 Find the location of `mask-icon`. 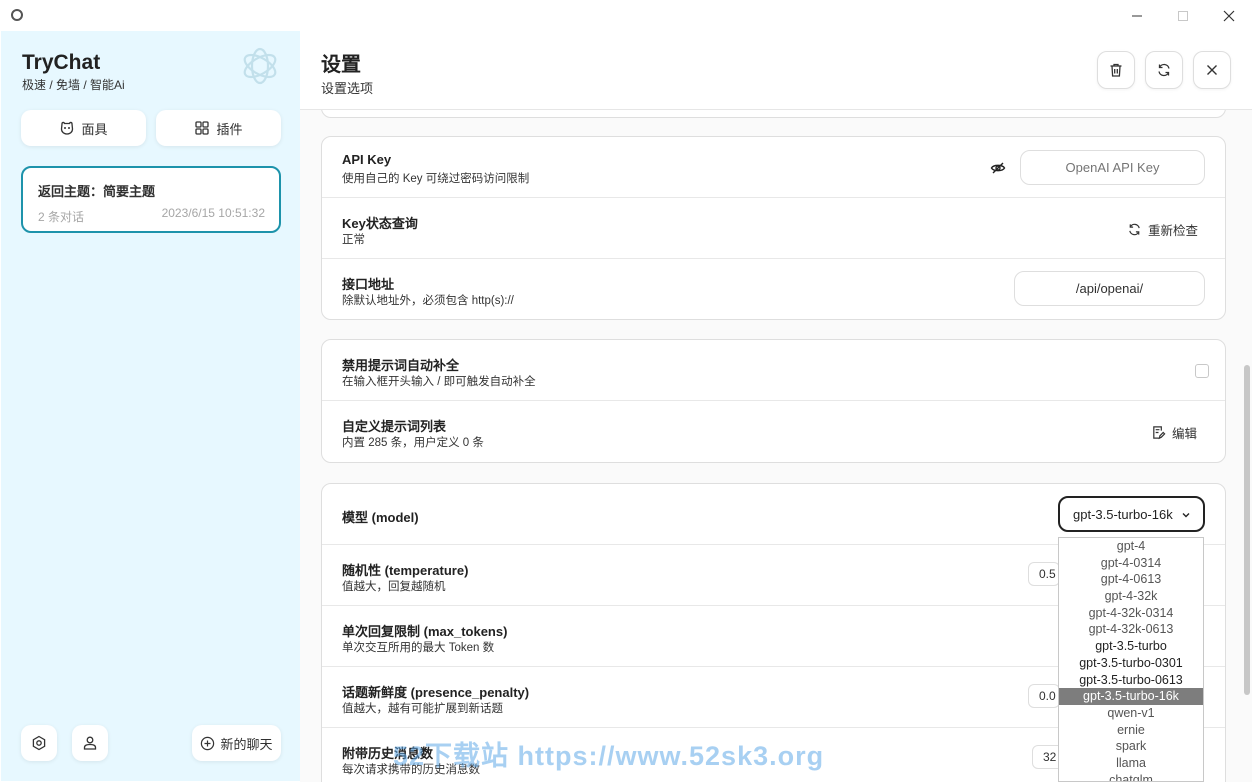

mask-icon is located at coordinates (67, 128).